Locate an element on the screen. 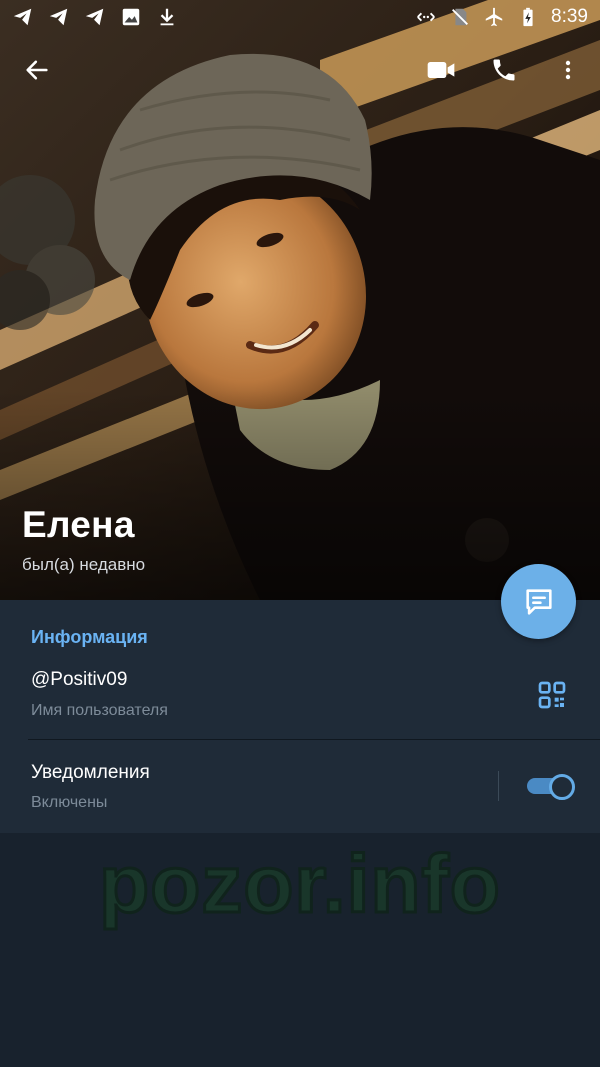 Image resolution: width=600 pixels, height=1067 pixels. username-caption: Имя пользователя is located at coordinates (99, 710).